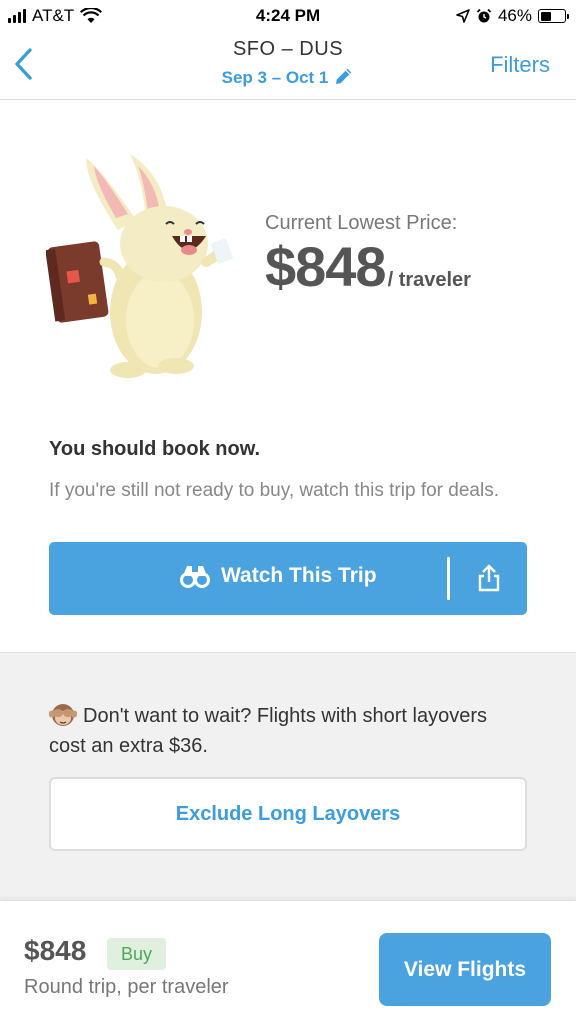  What do you see at coordinates (361, 223) in the screenshot?
I see `price-label: Current Lowest Price:` at bounding box center [361, 223].